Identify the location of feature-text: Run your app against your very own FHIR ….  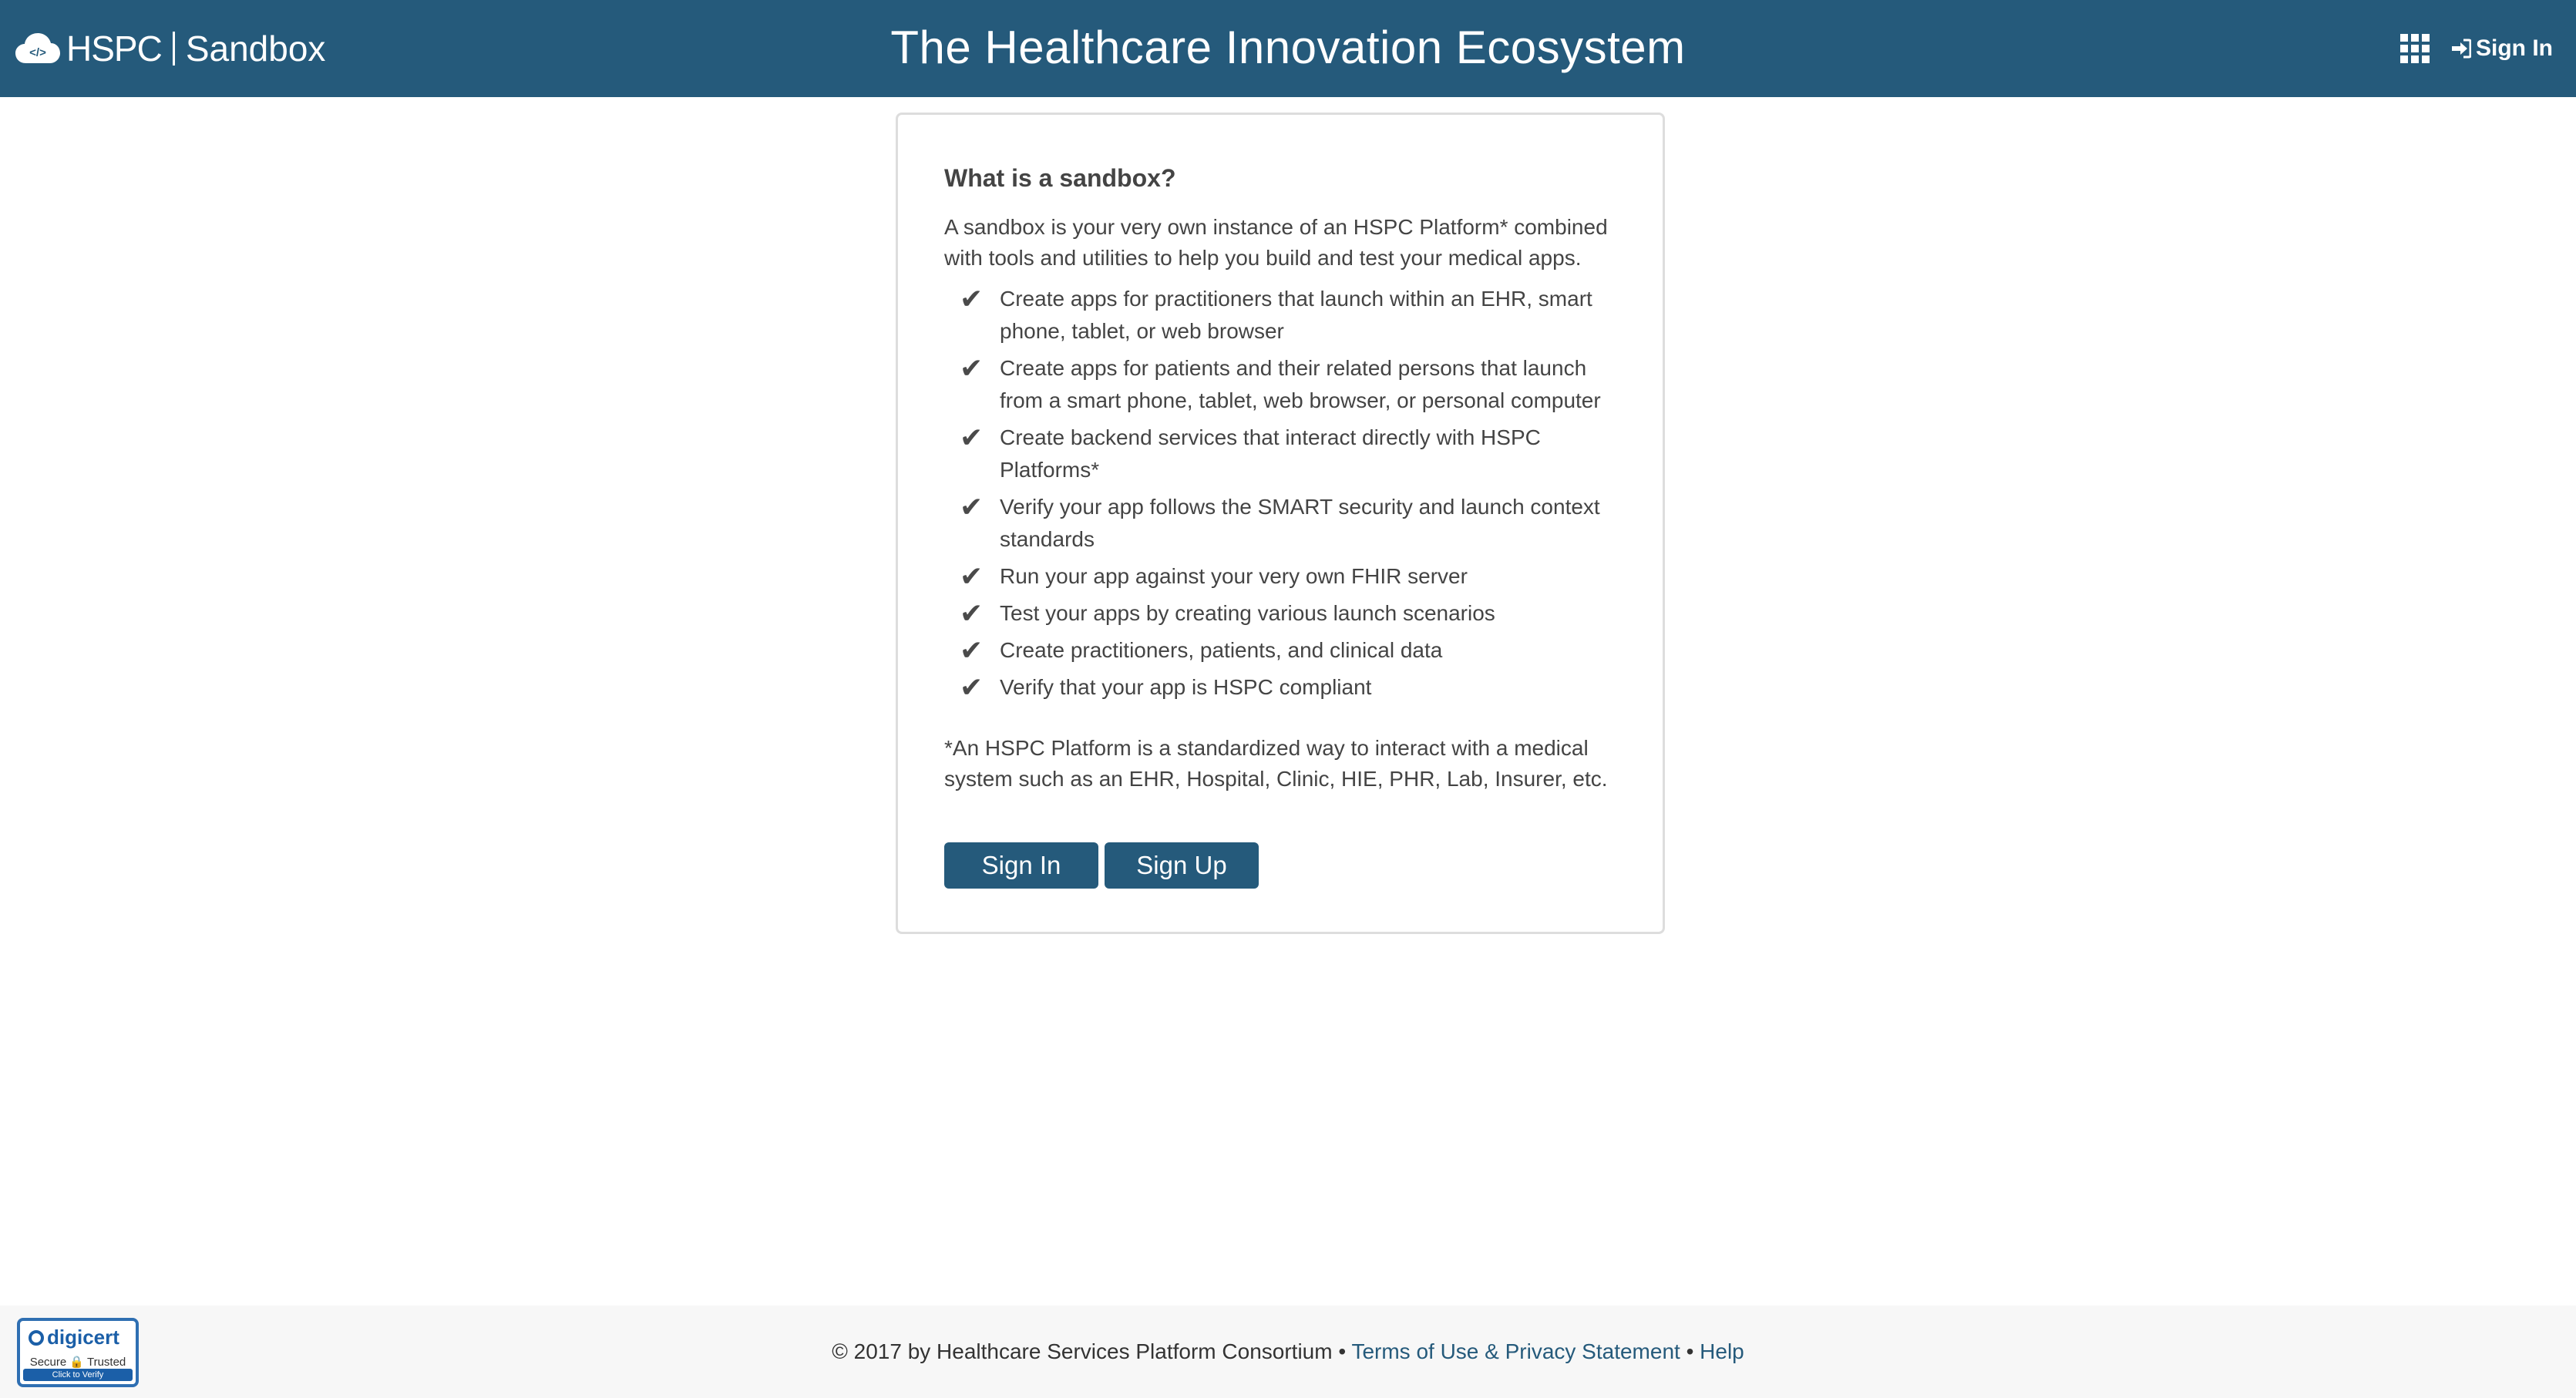
(1234, 576).